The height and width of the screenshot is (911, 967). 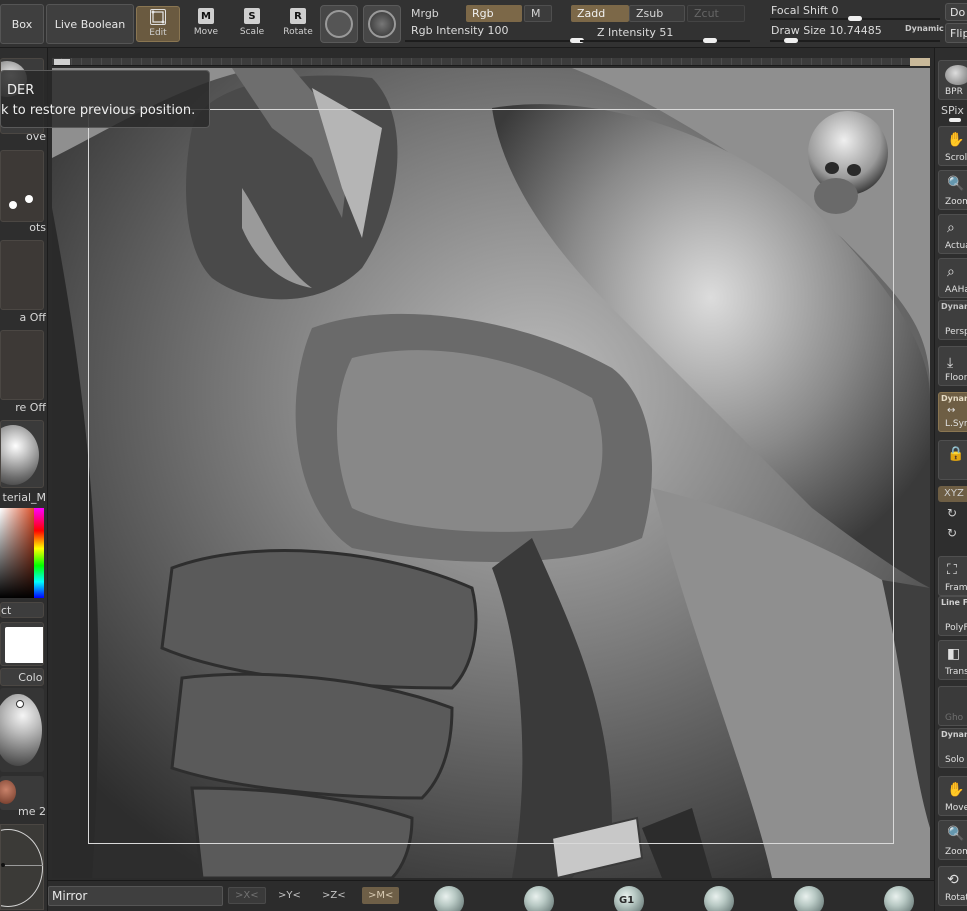 What do you see at coordinates (956, 75) in the screenshot?
I see `bpr-sphere-icon` at bounding box center [956, 75].